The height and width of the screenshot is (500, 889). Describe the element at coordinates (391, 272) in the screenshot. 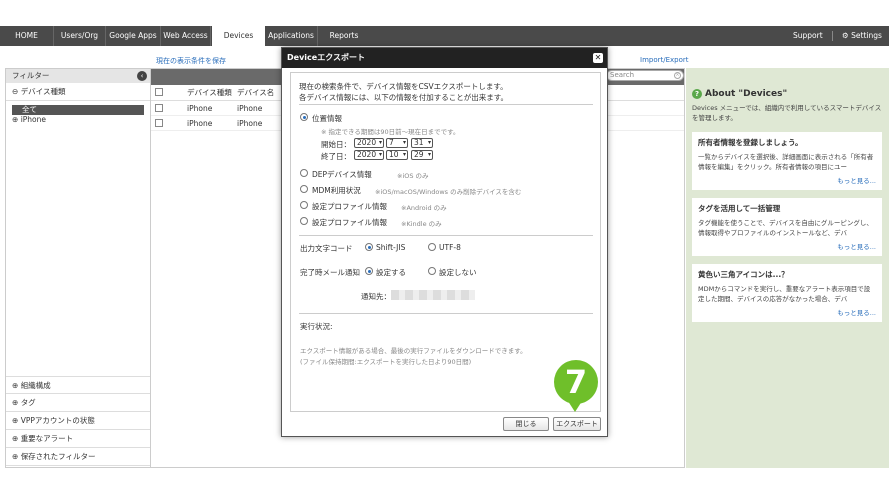

I see `mail-on-label: 設定する` at that location.